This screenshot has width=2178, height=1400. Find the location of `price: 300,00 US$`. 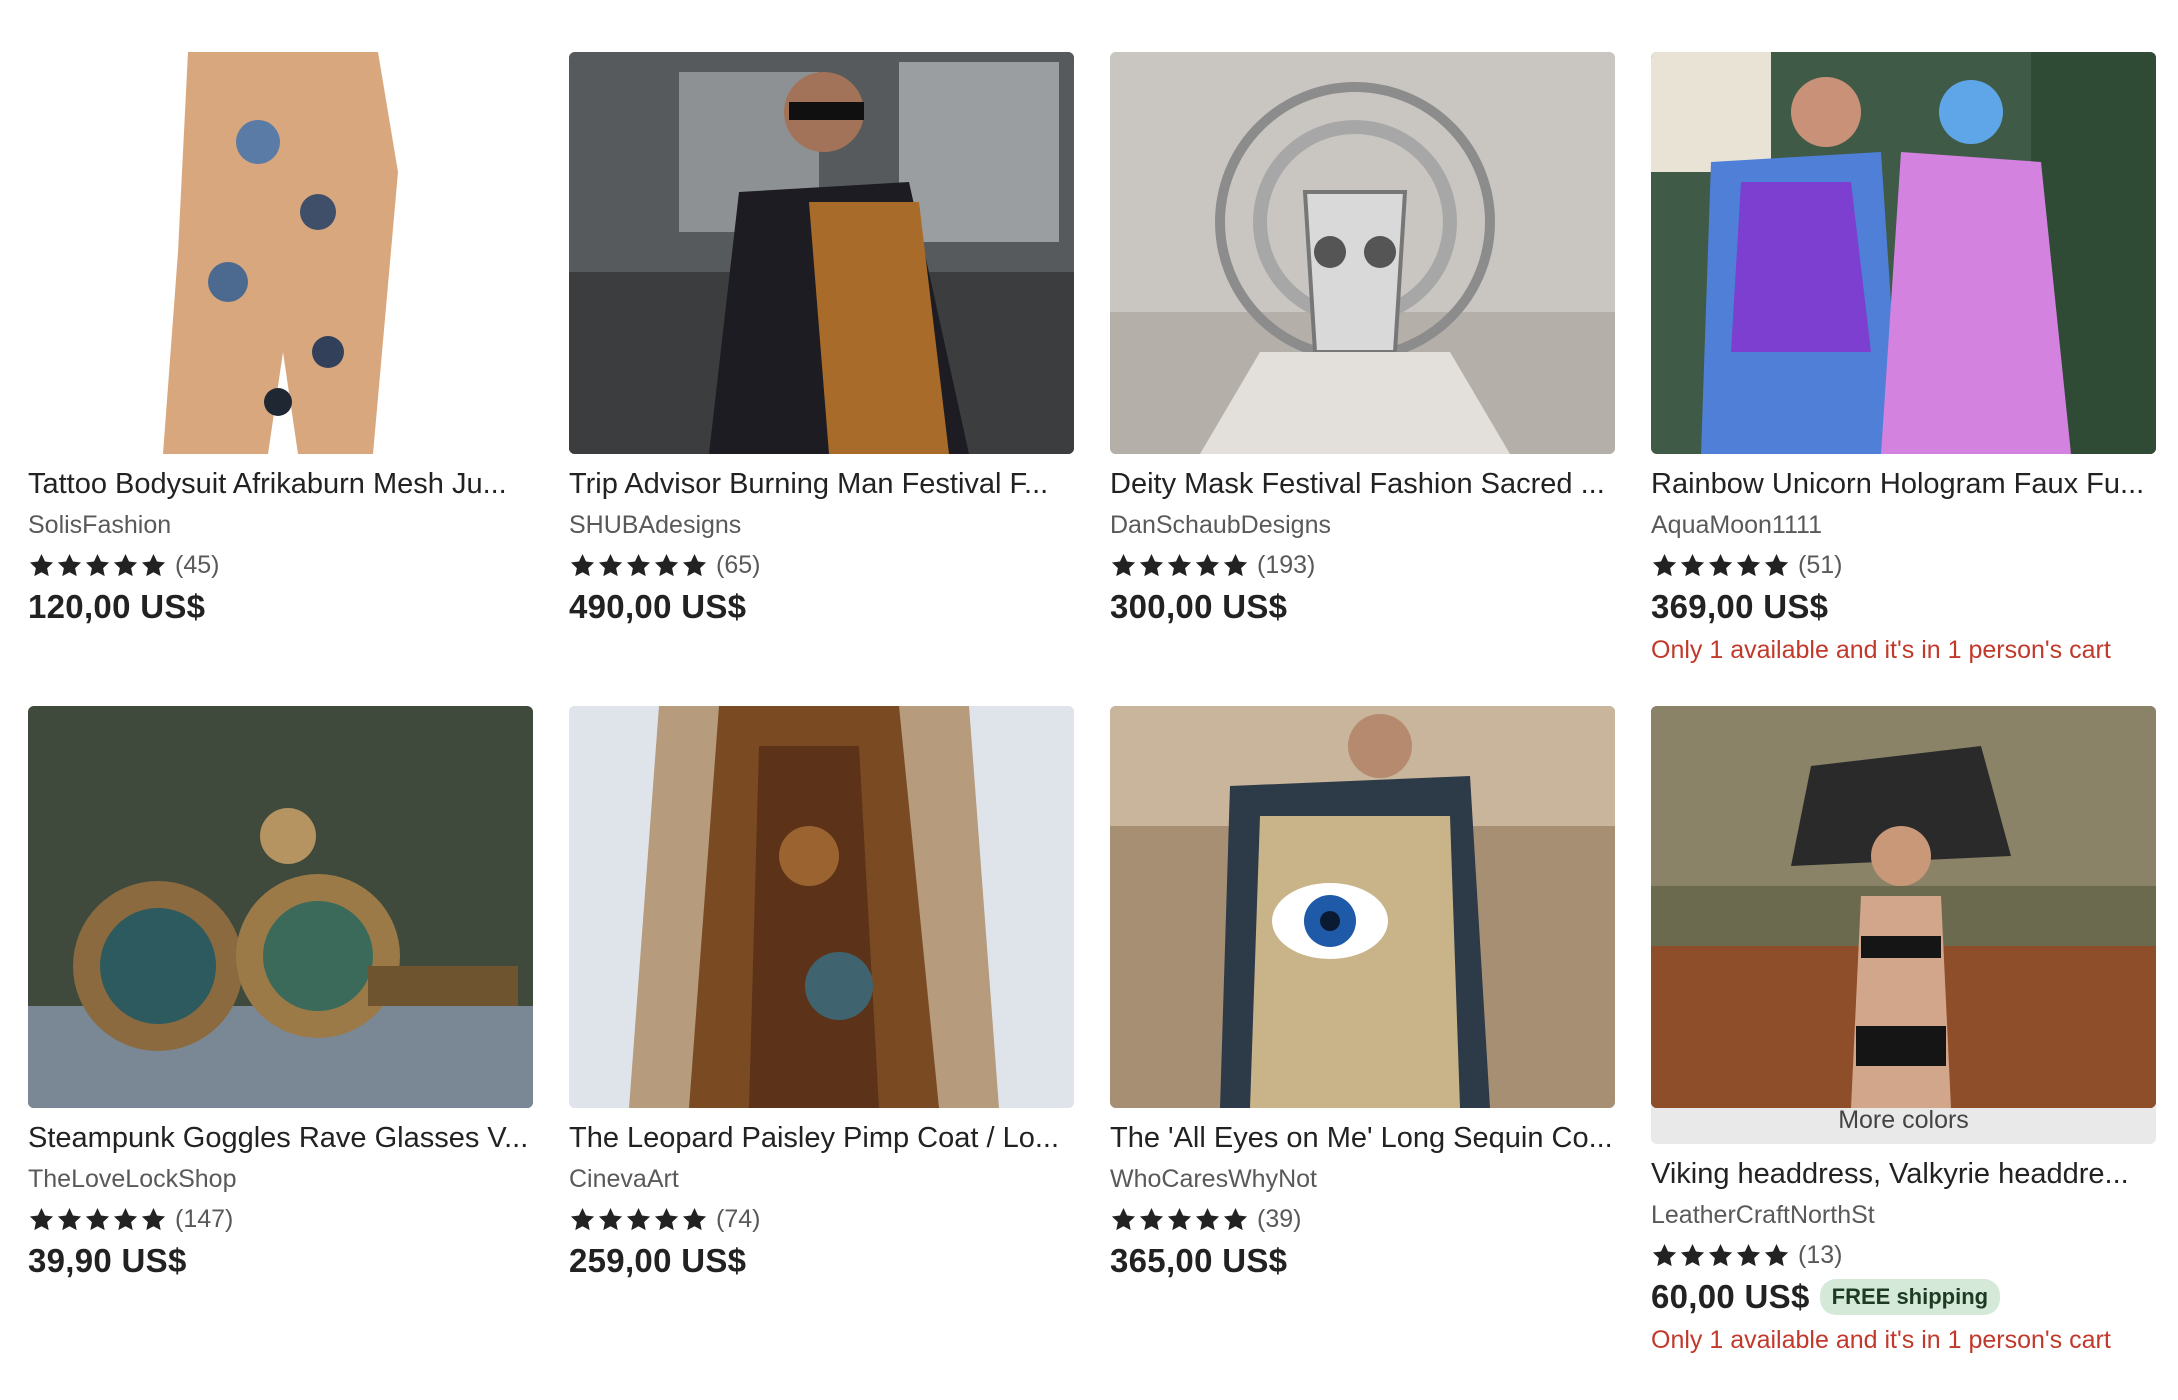

price: 300,00 US$ is located at coordinates (1199, 606).